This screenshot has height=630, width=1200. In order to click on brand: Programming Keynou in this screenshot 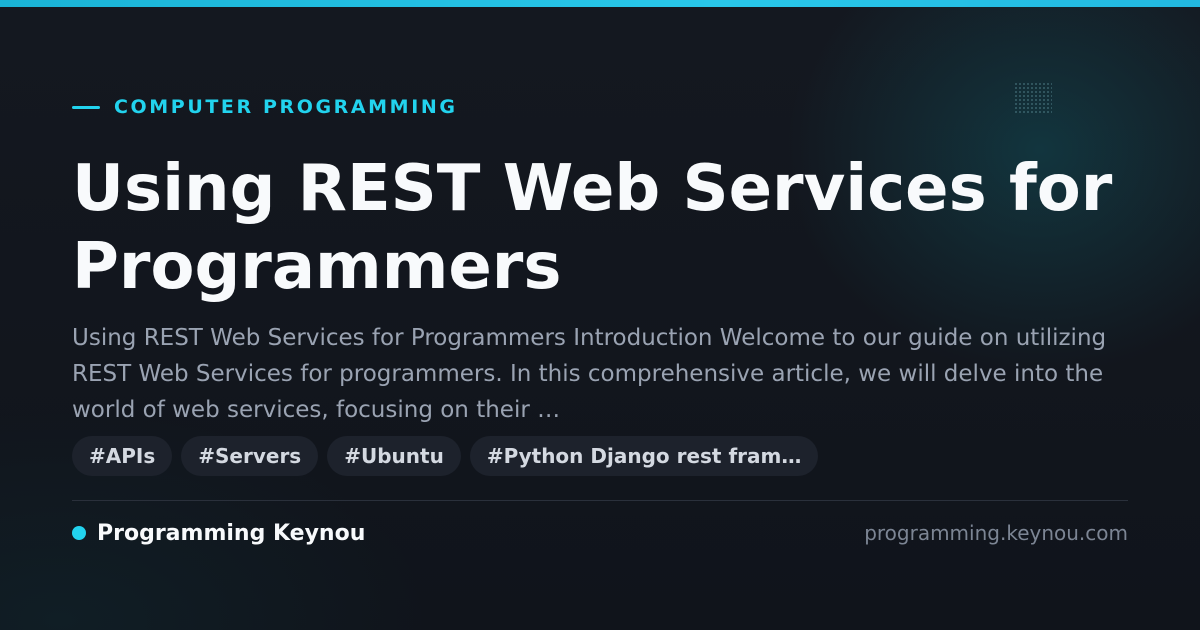, I will do `click(218, 533)`.